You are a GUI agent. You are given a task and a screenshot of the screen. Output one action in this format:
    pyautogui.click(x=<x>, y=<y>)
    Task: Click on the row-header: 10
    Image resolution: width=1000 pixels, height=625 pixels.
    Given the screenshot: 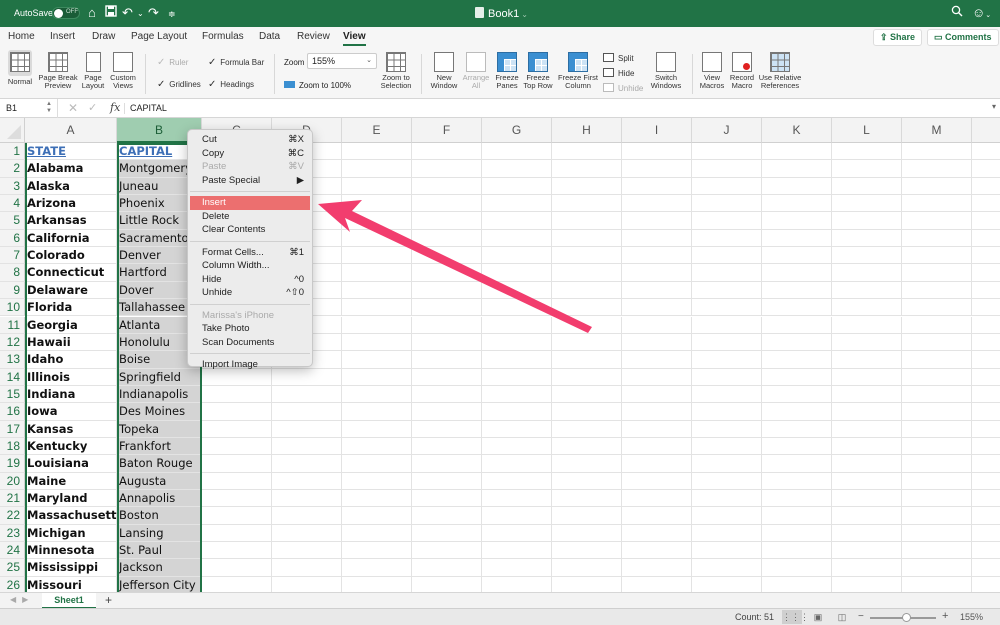 What is the action you would take?
    pyautogui.click(x=12, y=308)
    